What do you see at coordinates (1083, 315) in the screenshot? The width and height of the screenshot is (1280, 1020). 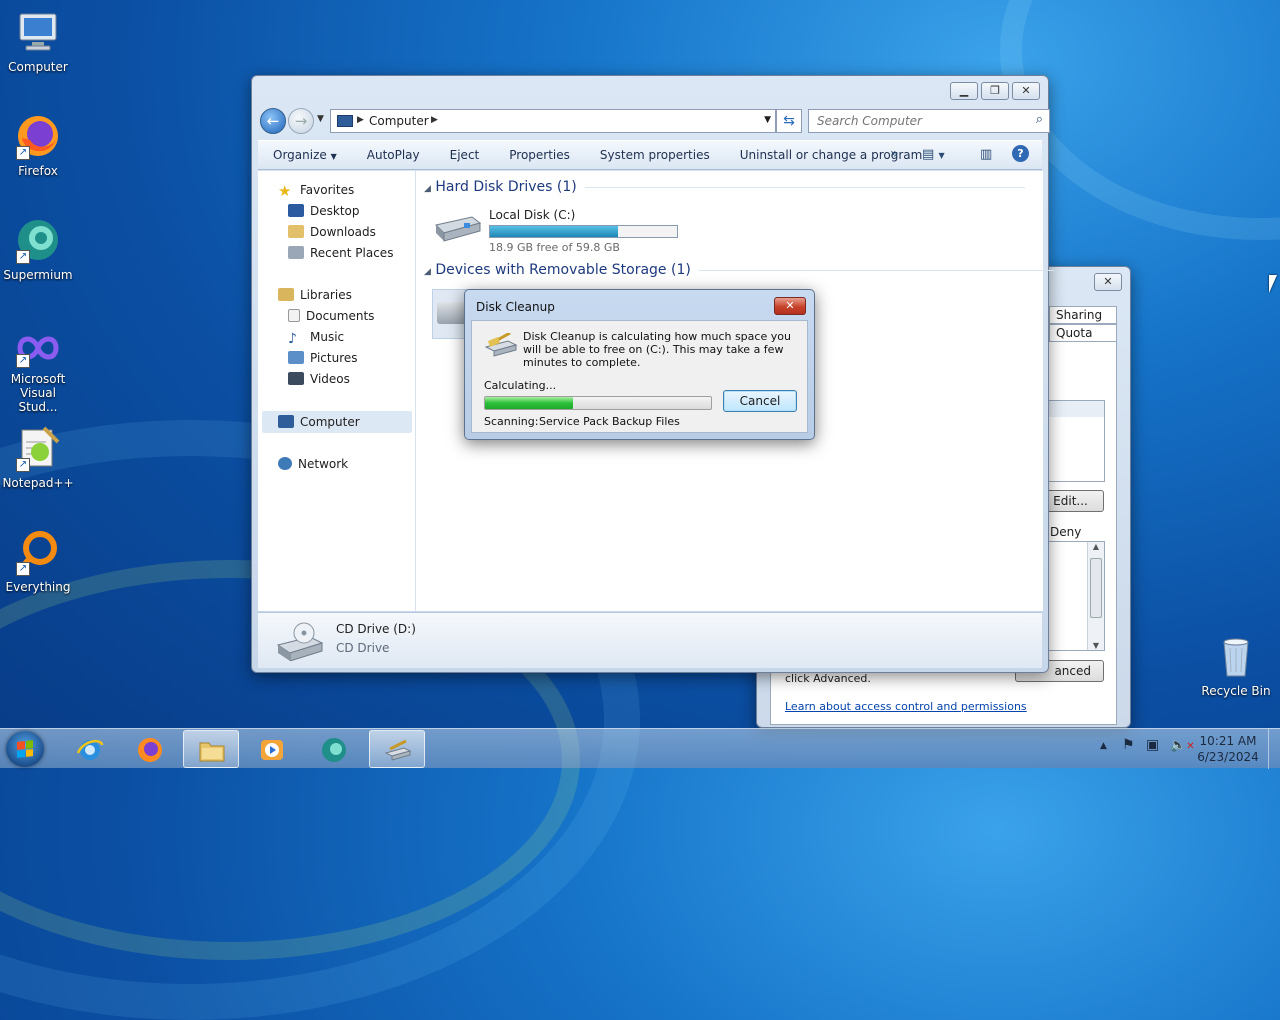 I see `tab-sharing: Sharing` at bounding box center [1083, 315].